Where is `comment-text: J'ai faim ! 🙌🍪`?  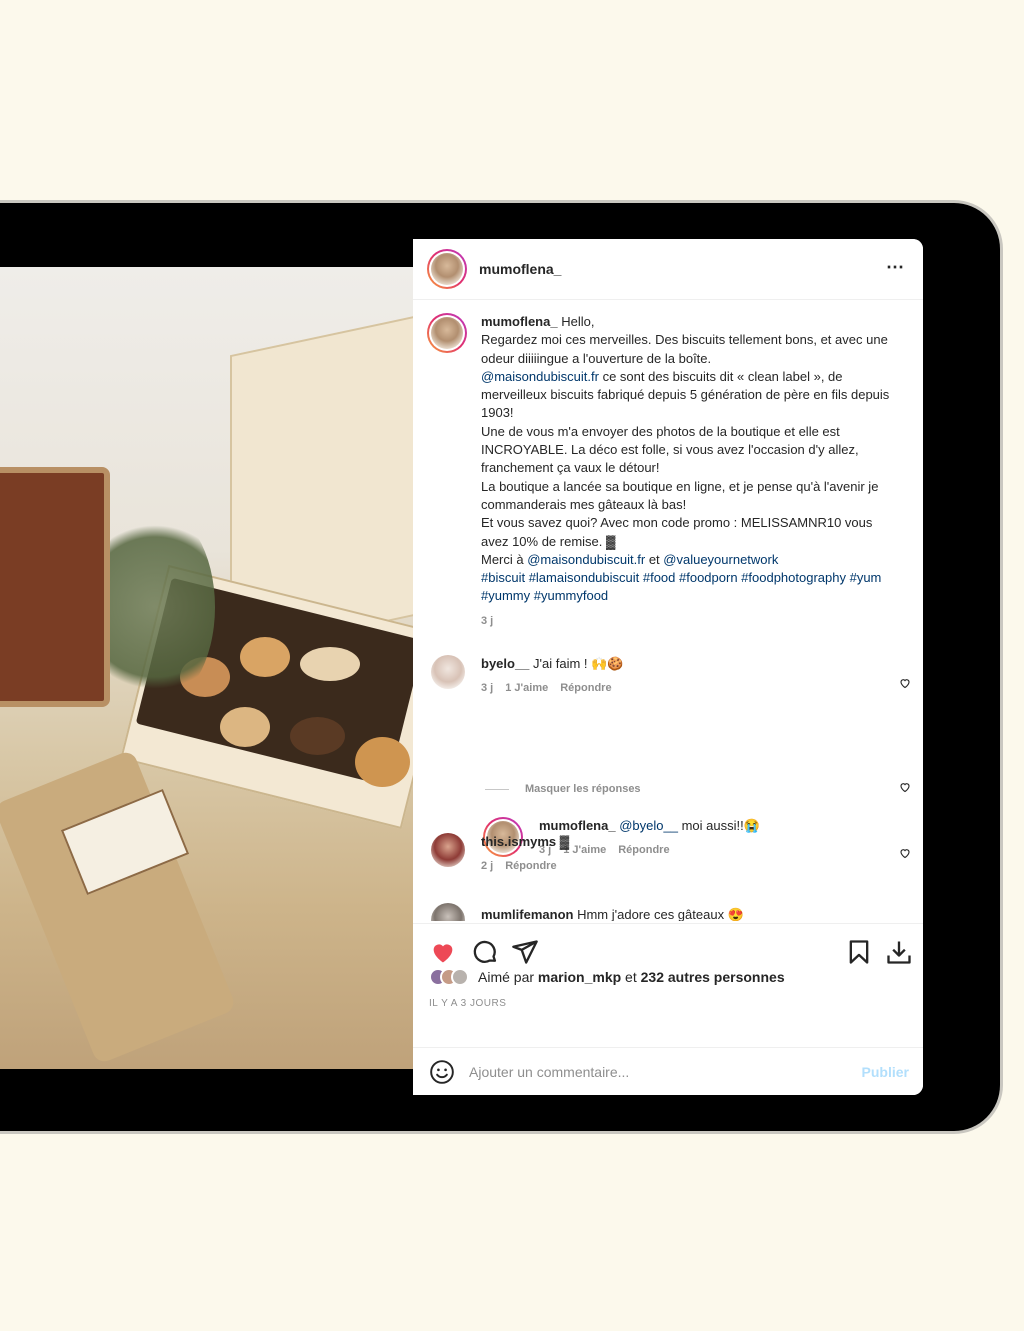 comment-text: J'ai faim ! 🙌🍪 is located at coordinates (576, 663).